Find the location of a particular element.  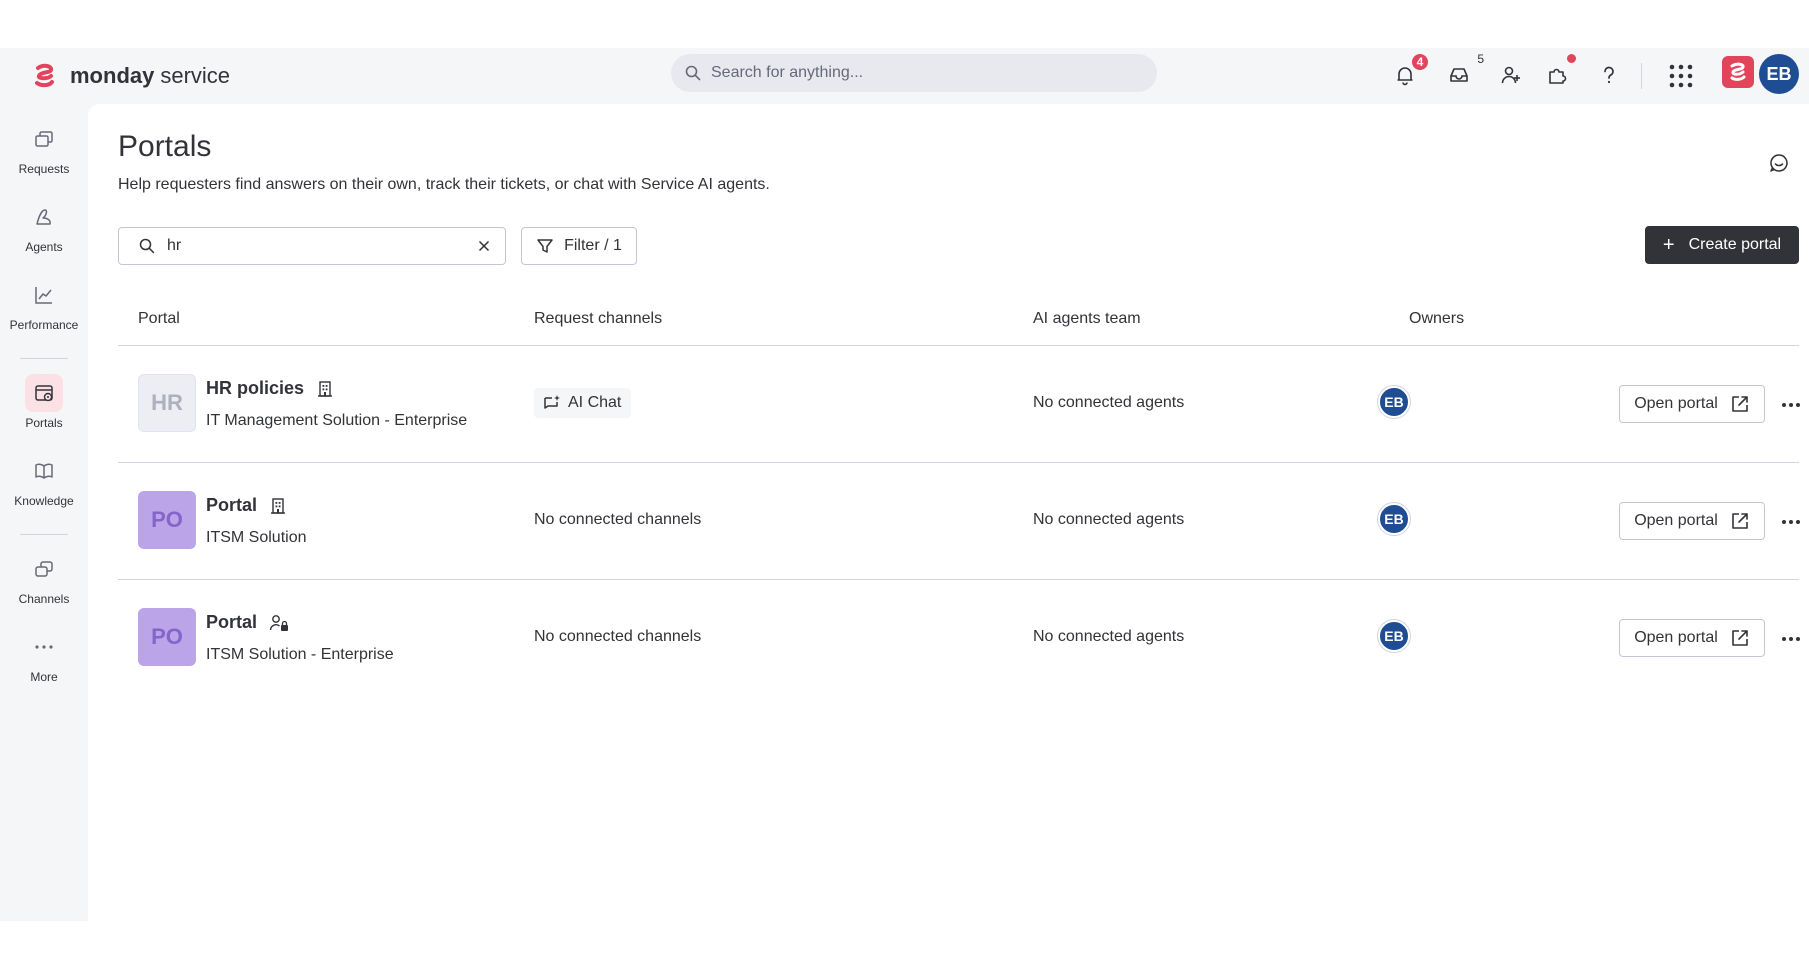

sidebar-item-knowledge: Knowledge is located at coordinates (44, 480).